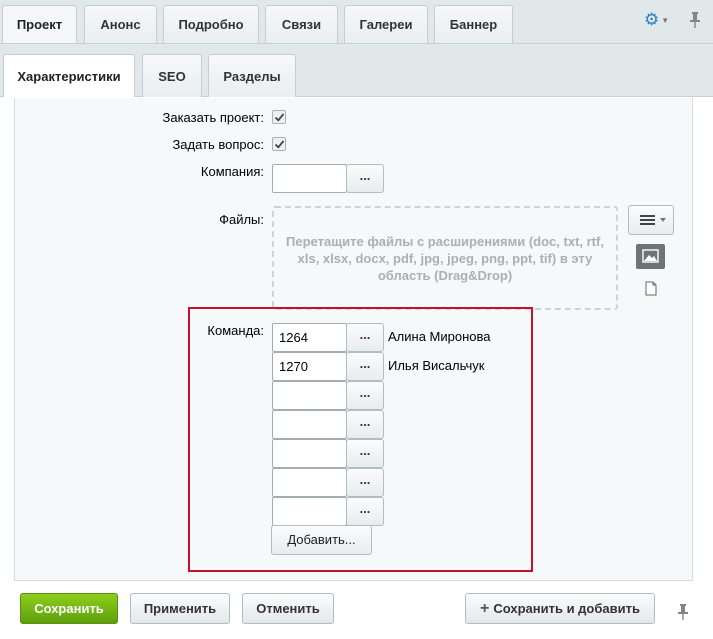  What do you see at coordinates (566, 608) in the screenshot?
I see `save-and-add-label: Сохранить и добавить` at bounding box center [566, 608].